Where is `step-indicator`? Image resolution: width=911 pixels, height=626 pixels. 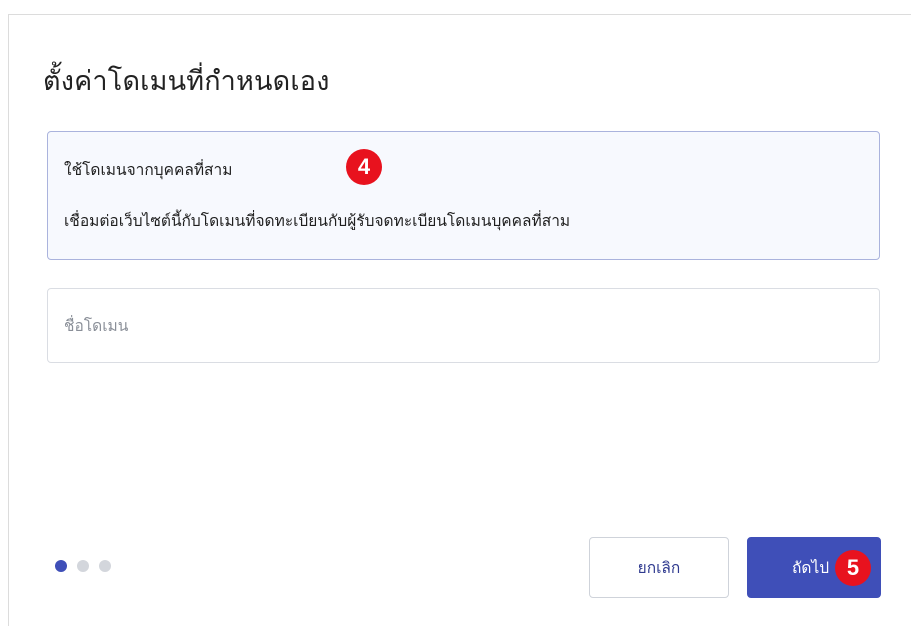 step-indicator is located at coordinates (83, 566).